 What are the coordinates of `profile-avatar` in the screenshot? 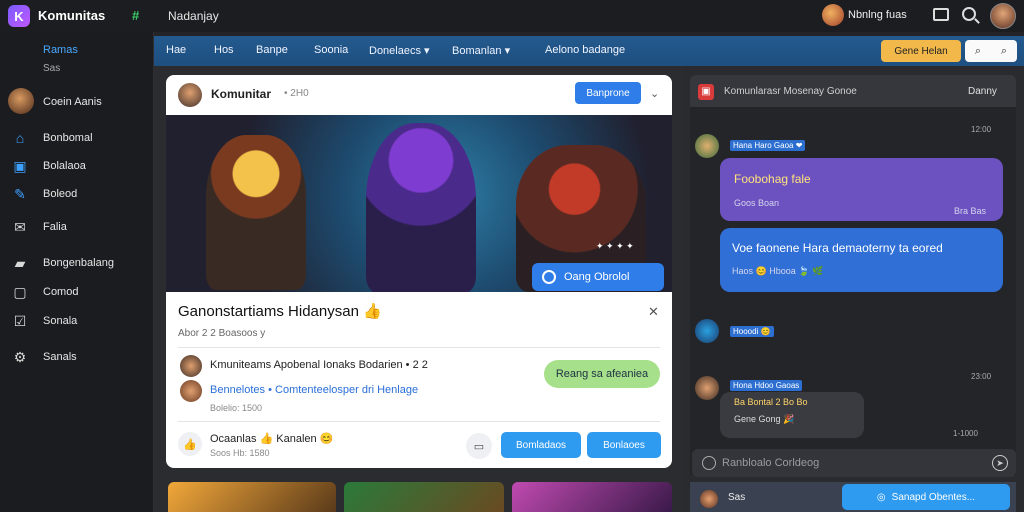 It's located at (1003, 16).